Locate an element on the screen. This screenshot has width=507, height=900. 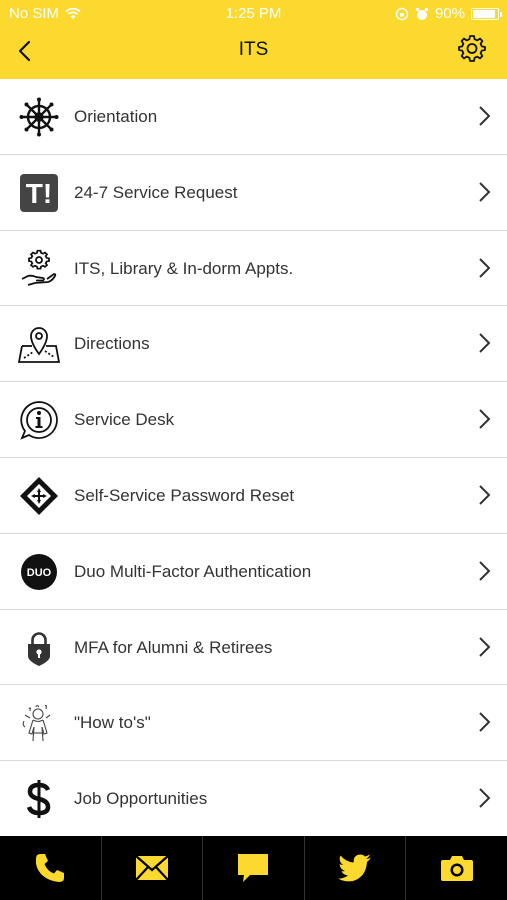
tab-twitter is located at coordinates (356, 868).